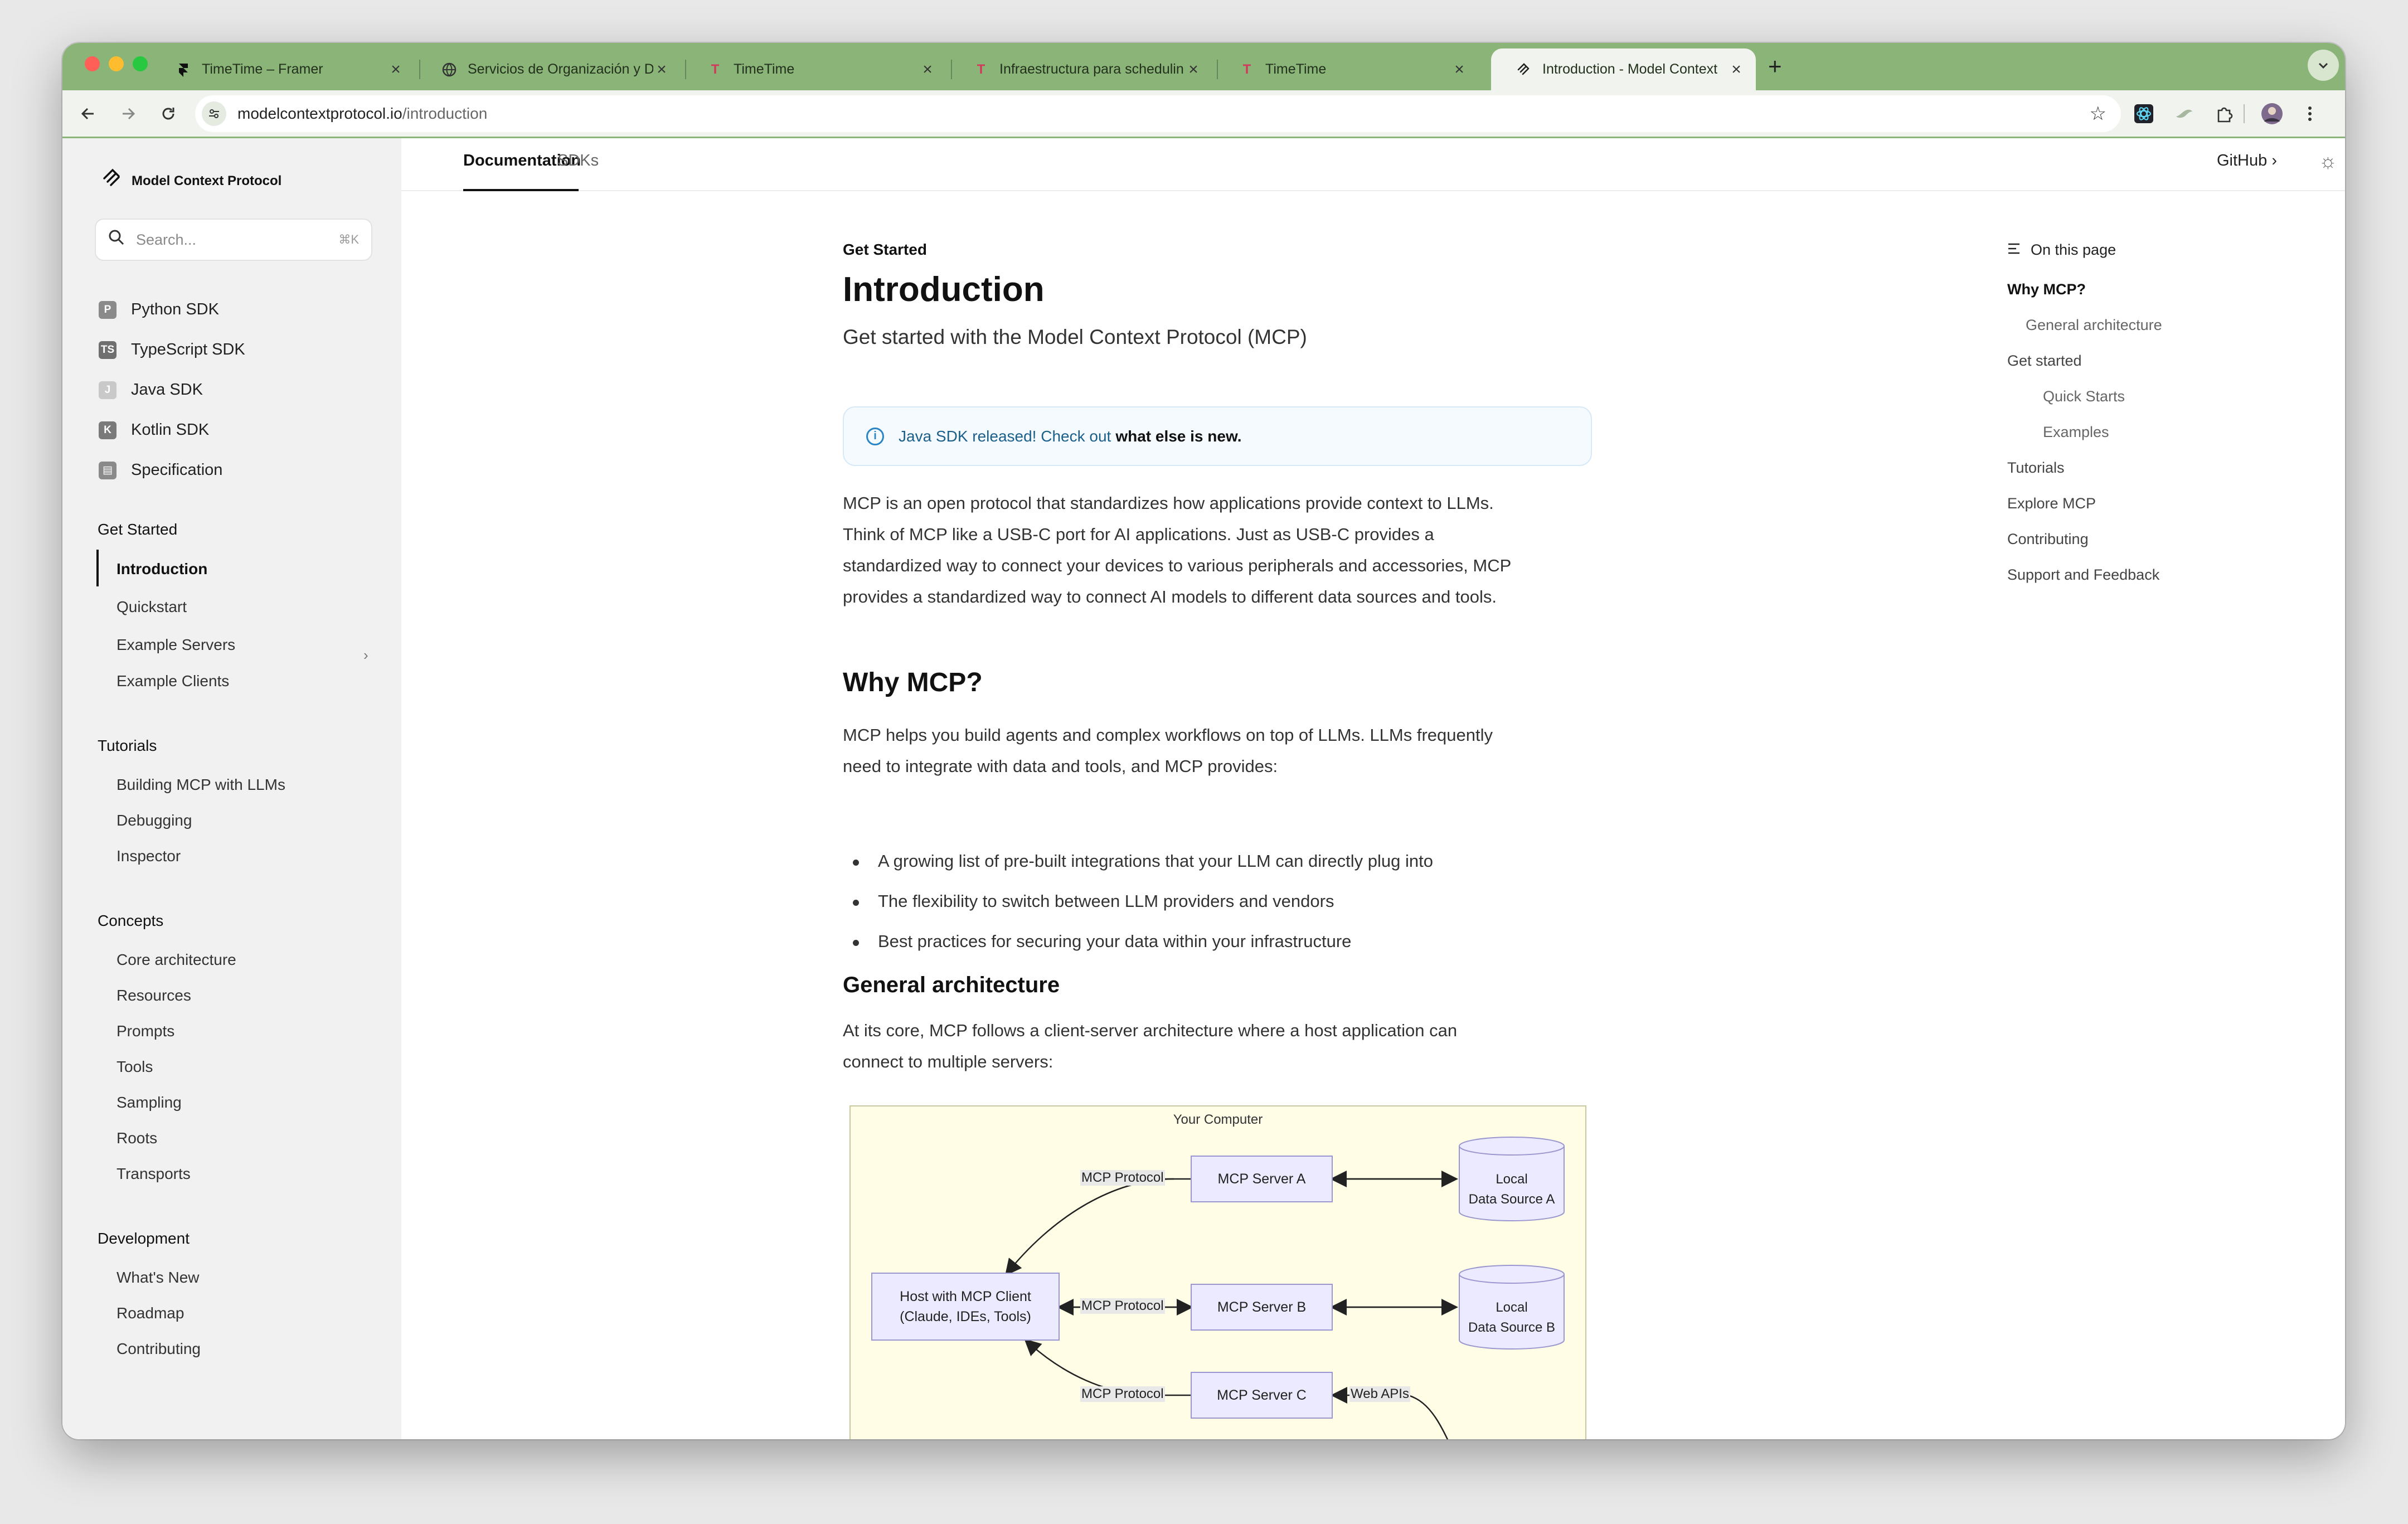  Describe the element at coordinates (875, 436) in the screenshot. I see `info-icon: i` at that location.